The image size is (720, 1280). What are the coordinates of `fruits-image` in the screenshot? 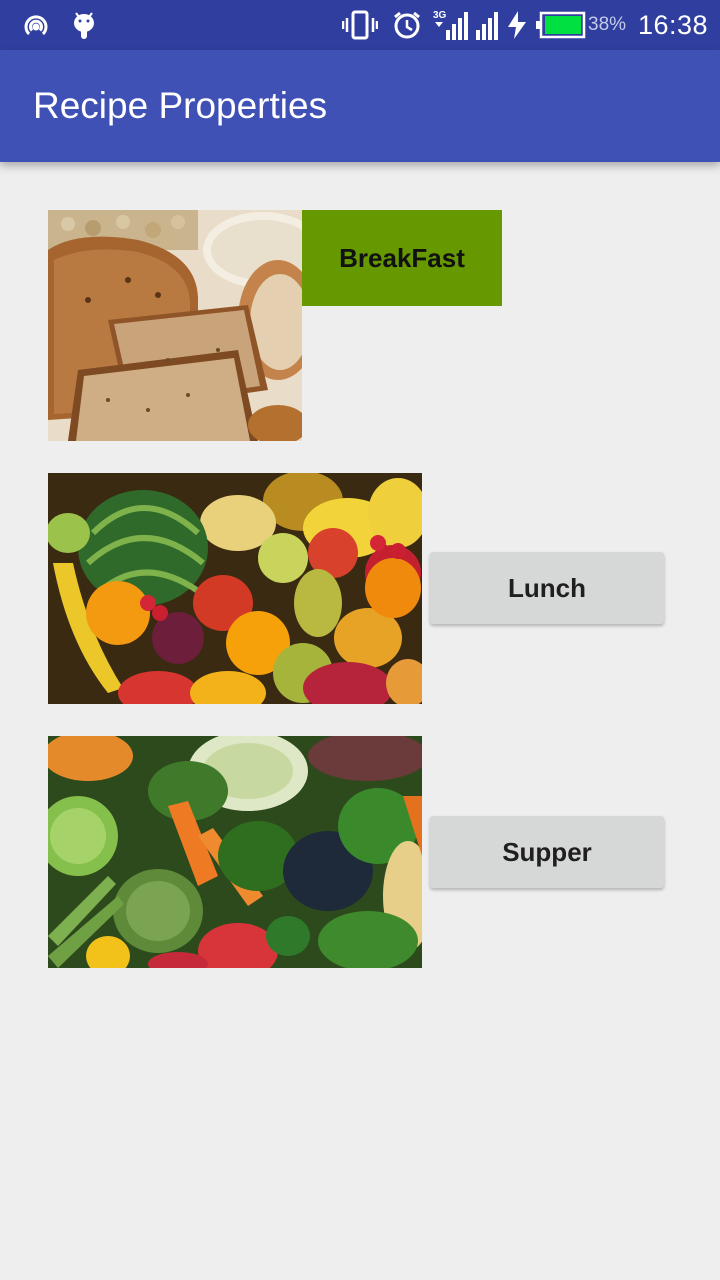 It's located at (235, 588).